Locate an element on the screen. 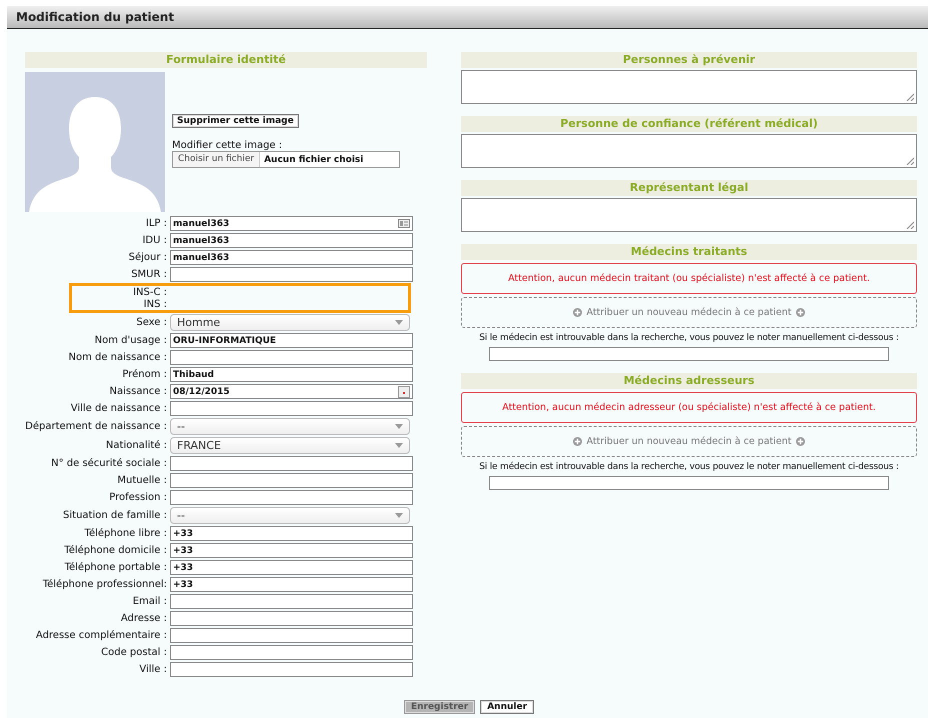  field-label: Téléphone professionnel: is located at coordinates (105, 584).